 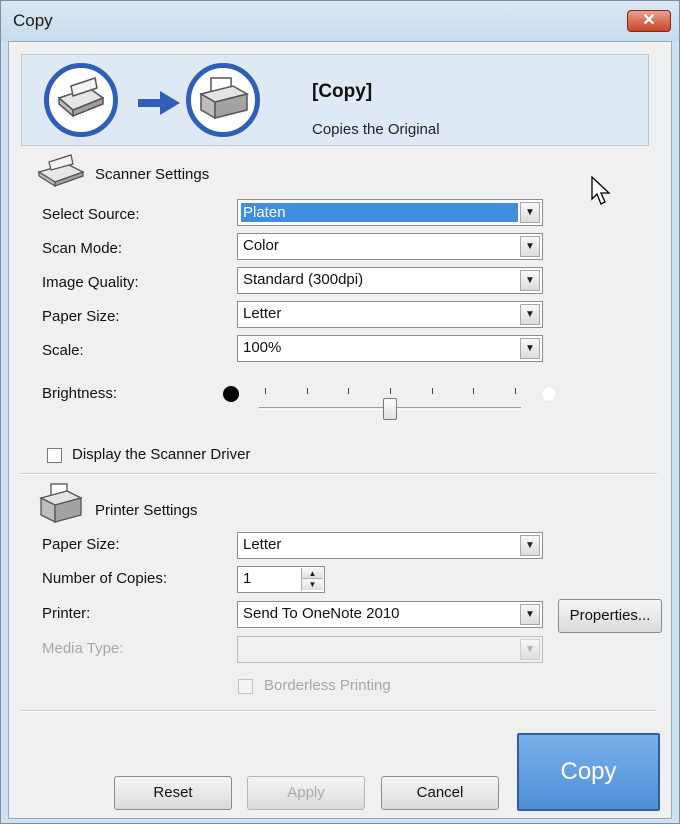 What do you see at coordinates (342, 91) in the screenshot?
I see `banner-title: [Copy]` at bounding box center [342, 91].